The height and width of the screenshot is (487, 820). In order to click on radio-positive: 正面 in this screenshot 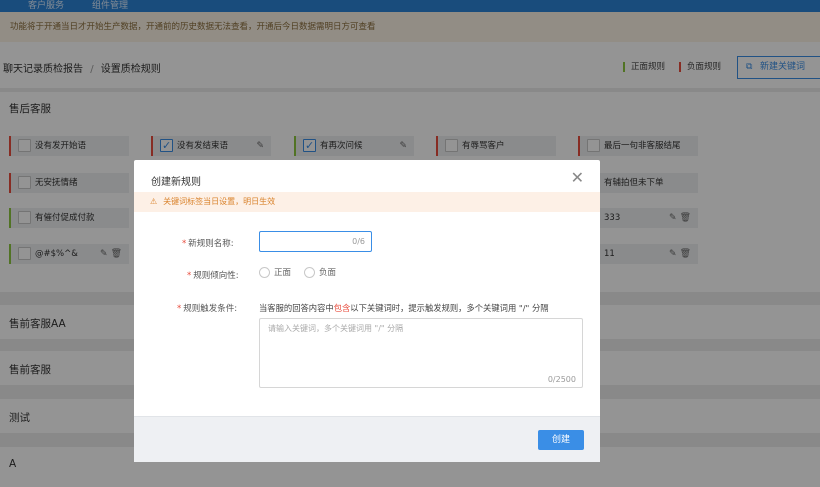, I will do `click(275, 272)`.